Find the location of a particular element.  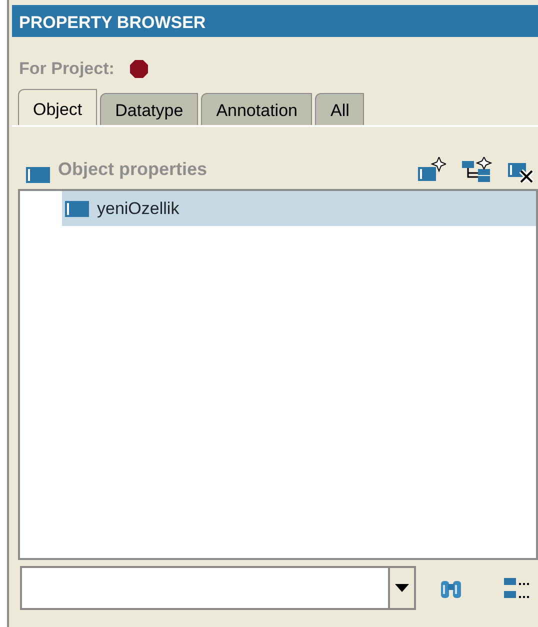

window-title: PROPERTY BROWSER is located at coordinates (275, 21).